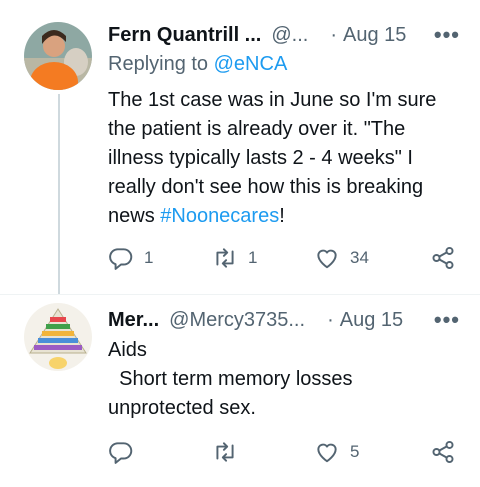 The image size is (480, 487). I want to click on text-line: Aids, so click(127, 350).